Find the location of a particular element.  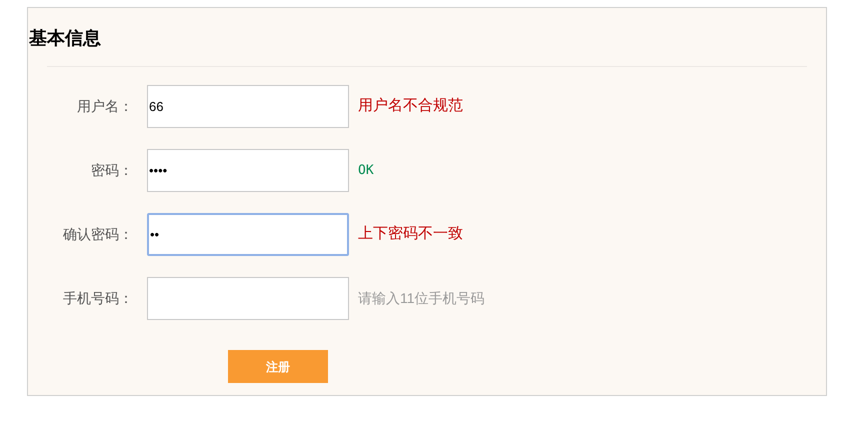

validation-message: 上下密码不一致 is located at coordinates (410, 234).